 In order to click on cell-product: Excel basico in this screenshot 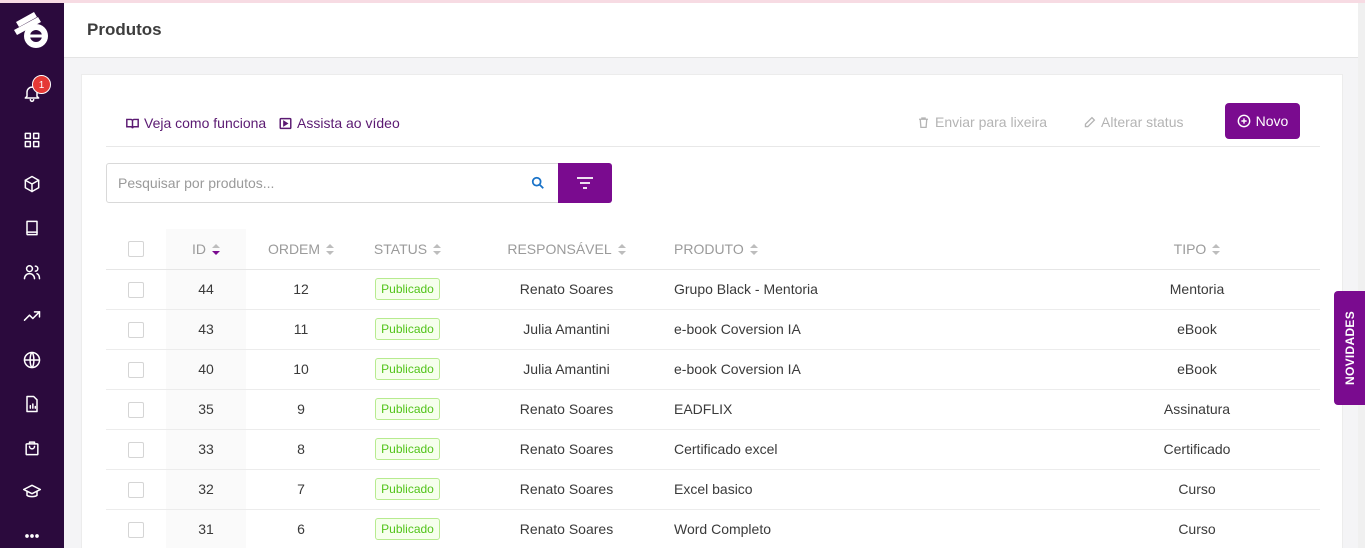, I will do `click(874, 489)`.